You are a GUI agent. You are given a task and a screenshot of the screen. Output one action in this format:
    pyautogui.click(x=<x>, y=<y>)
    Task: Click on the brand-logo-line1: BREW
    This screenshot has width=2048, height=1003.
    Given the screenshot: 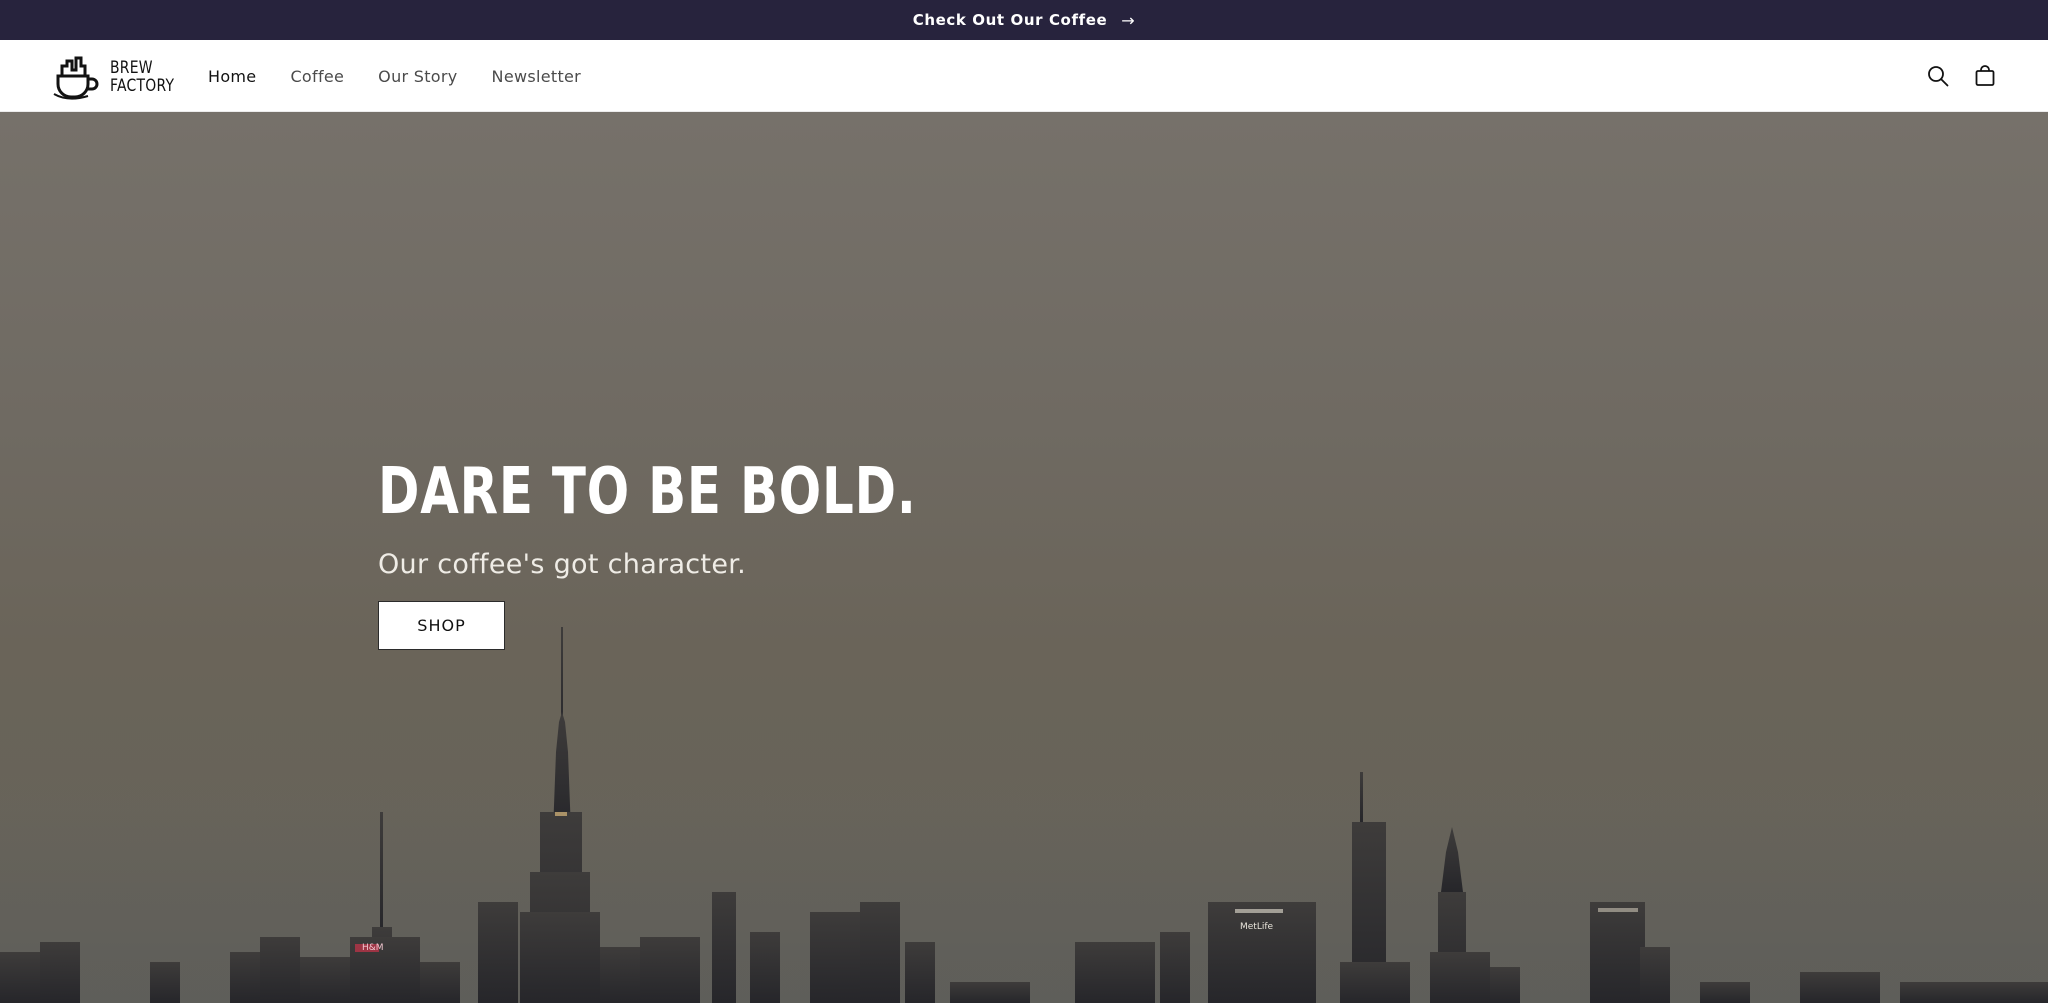 What is the action you would take?
    pyautogui.click(x=131, y=68)
    